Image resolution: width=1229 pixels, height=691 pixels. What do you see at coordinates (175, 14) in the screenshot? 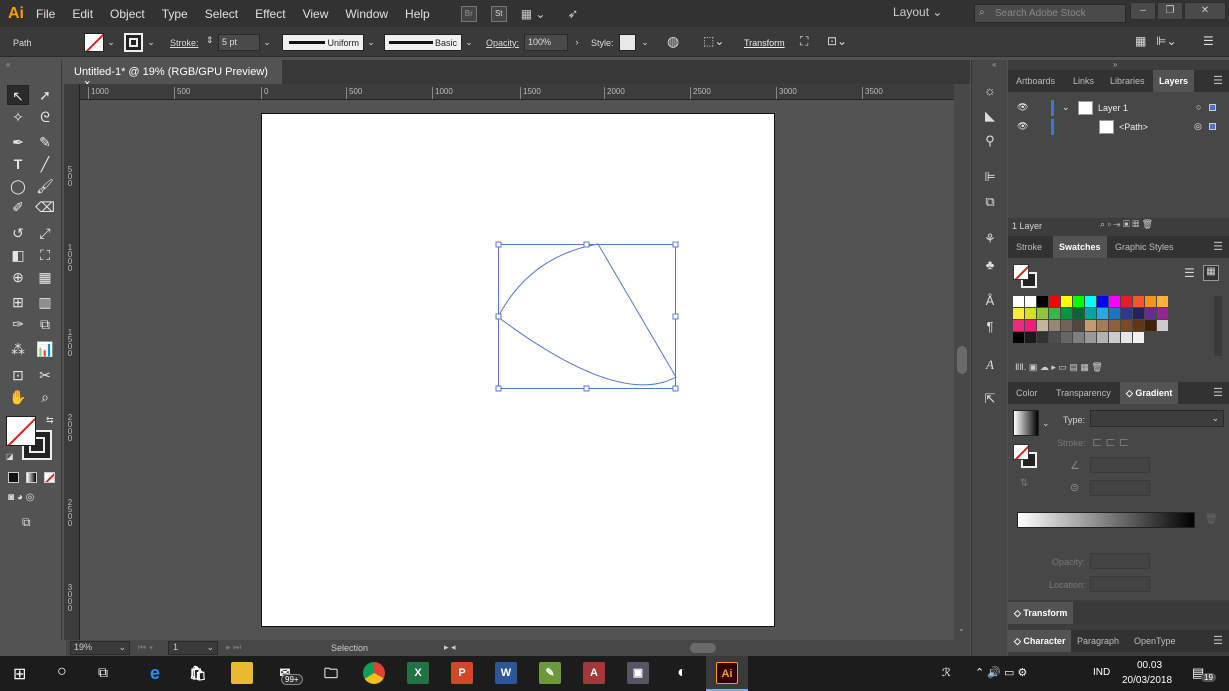
I see `menu-type: Type` at bounding box center [175, 14].